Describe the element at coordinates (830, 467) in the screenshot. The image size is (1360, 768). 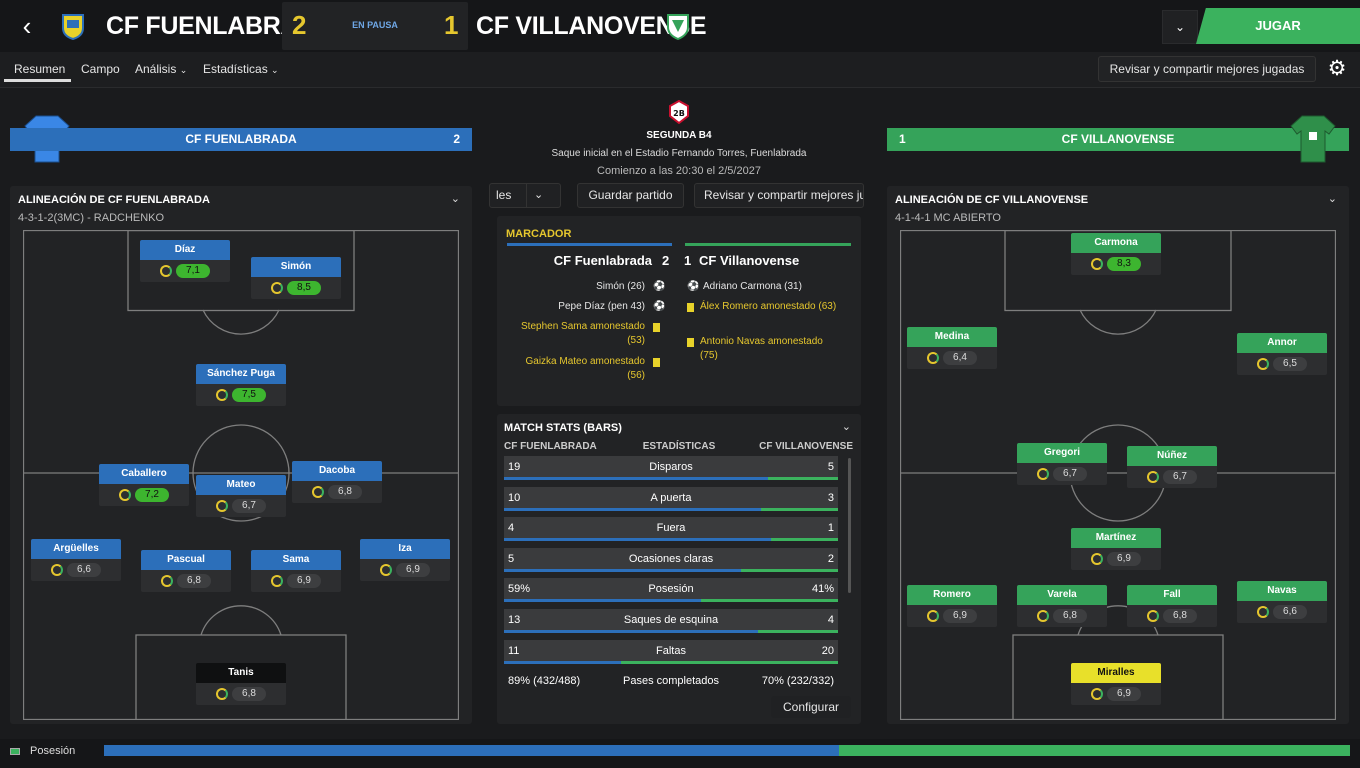
I see `stat-away-value: 5` at that location.